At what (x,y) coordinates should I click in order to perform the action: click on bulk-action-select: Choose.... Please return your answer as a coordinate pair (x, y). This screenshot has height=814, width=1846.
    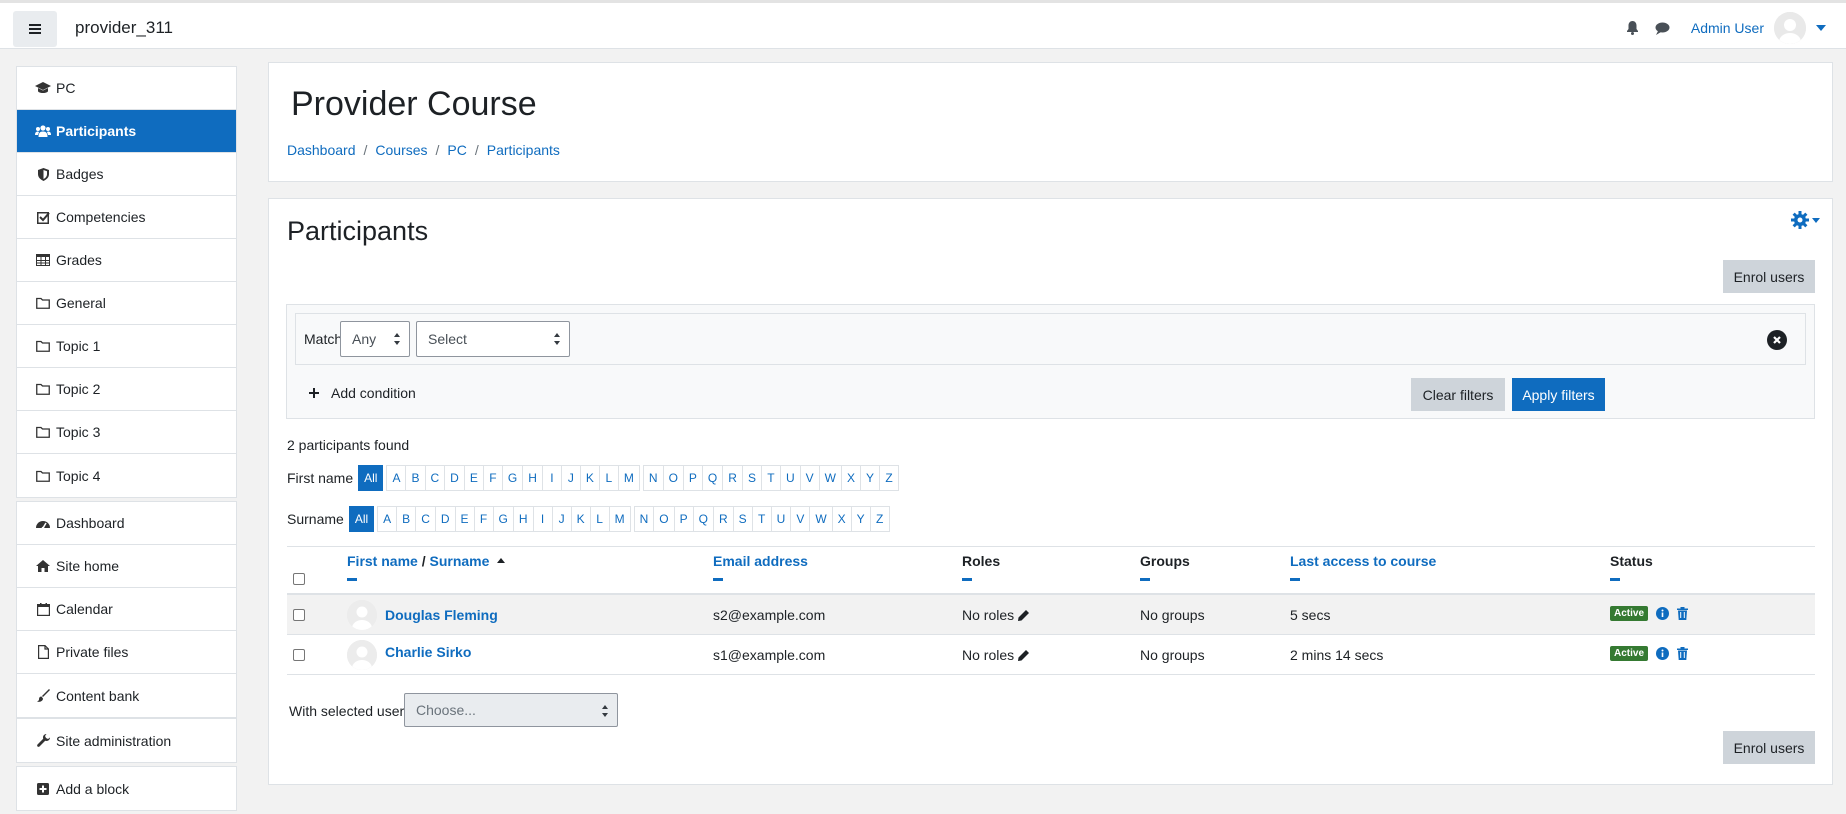
    Looking at the image, I should click on (511, 710).